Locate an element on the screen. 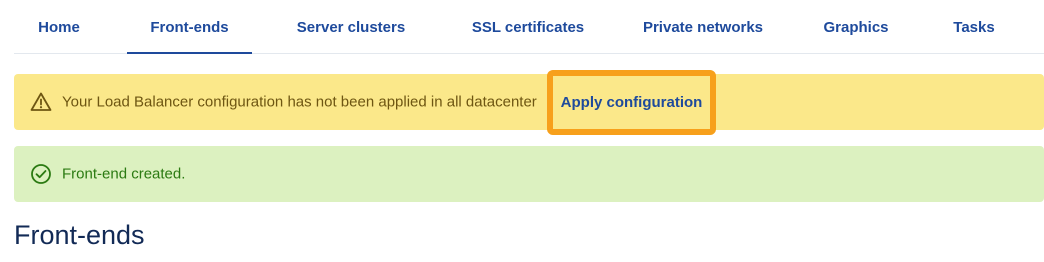  check-circle-icon is located at coordinates (41, 174).